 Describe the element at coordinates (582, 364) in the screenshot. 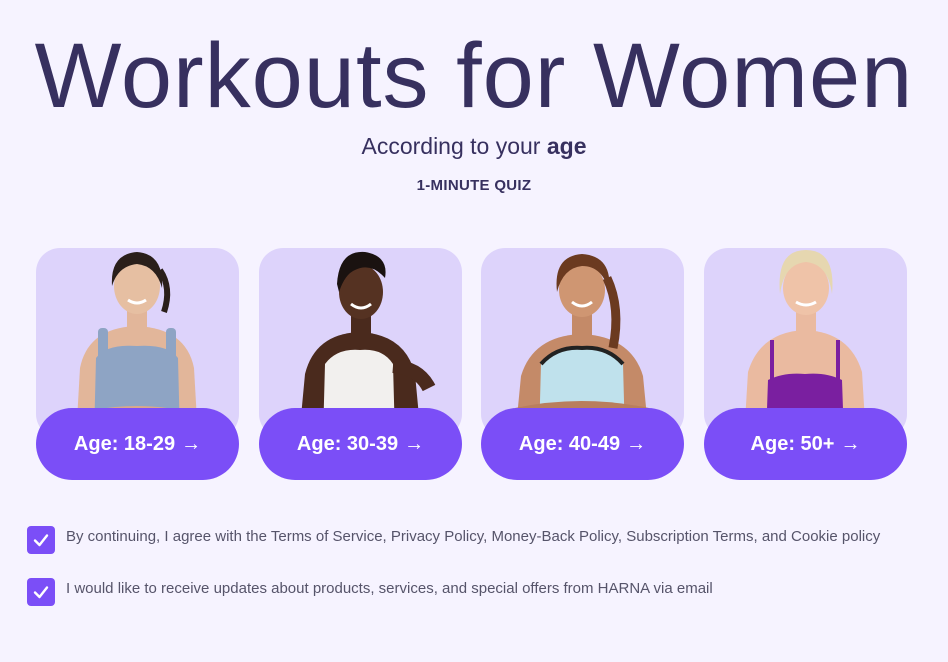

I see `age-card-40-49: Age: 40-49 →` at that location.